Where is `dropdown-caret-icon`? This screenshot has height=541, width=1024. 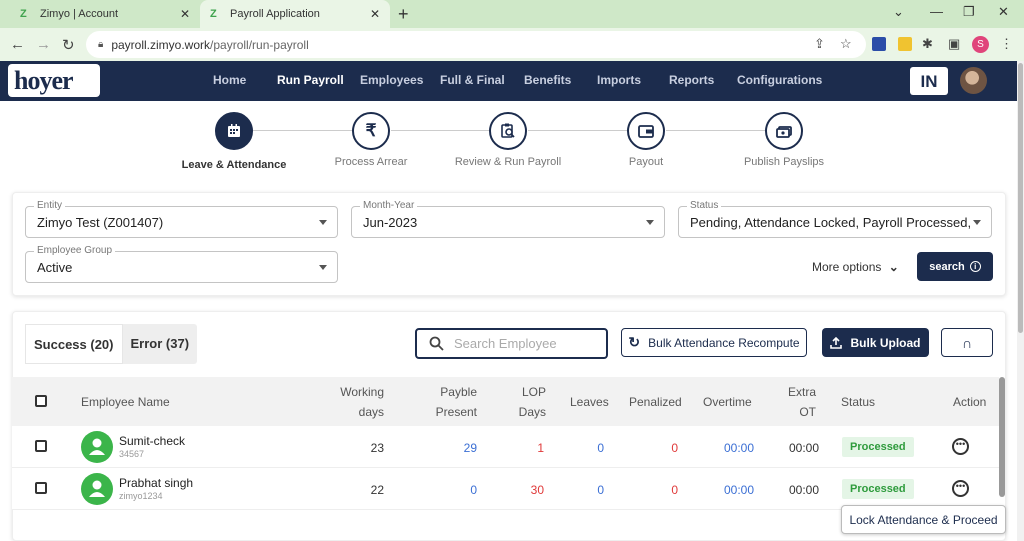 dropdown-caret-icon is located at coordinates (323, 267).